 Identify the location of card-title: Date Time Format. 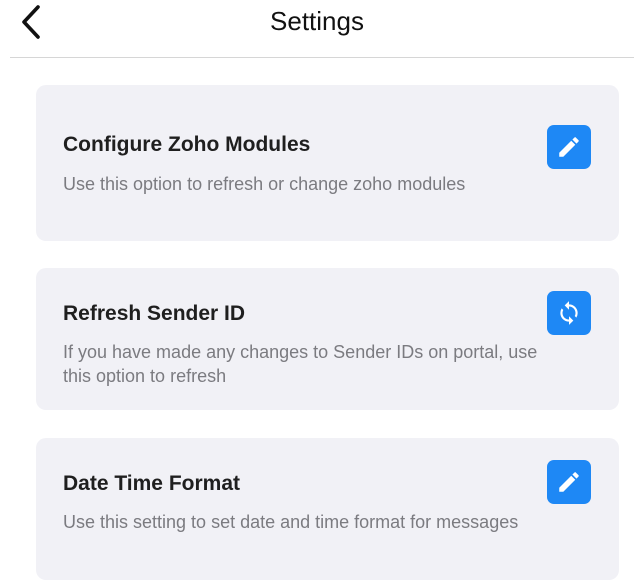
(151, 483).